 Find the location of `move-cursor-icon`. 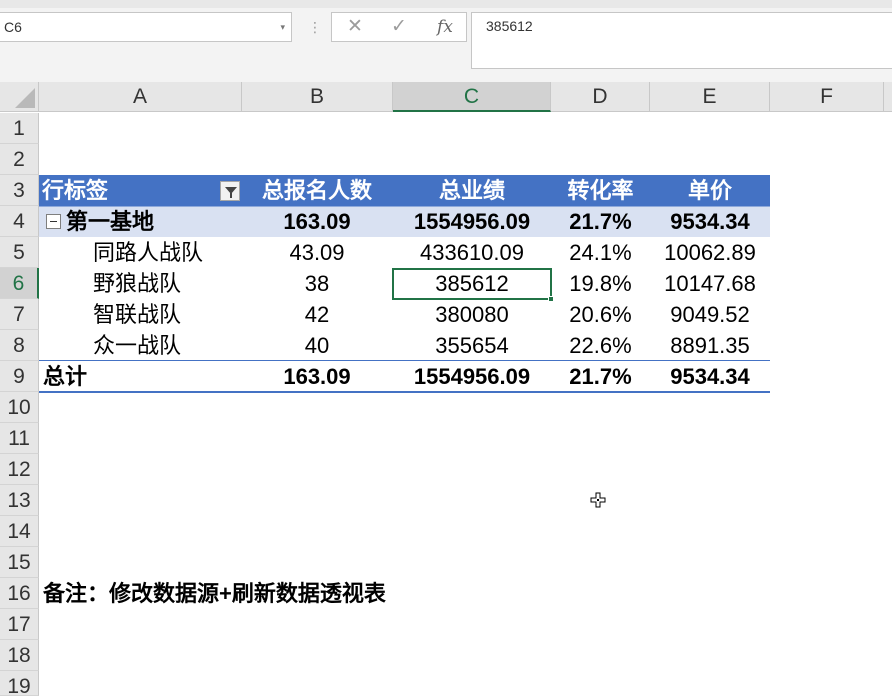

move-cursor-icon is located at coordinates (598, 500).